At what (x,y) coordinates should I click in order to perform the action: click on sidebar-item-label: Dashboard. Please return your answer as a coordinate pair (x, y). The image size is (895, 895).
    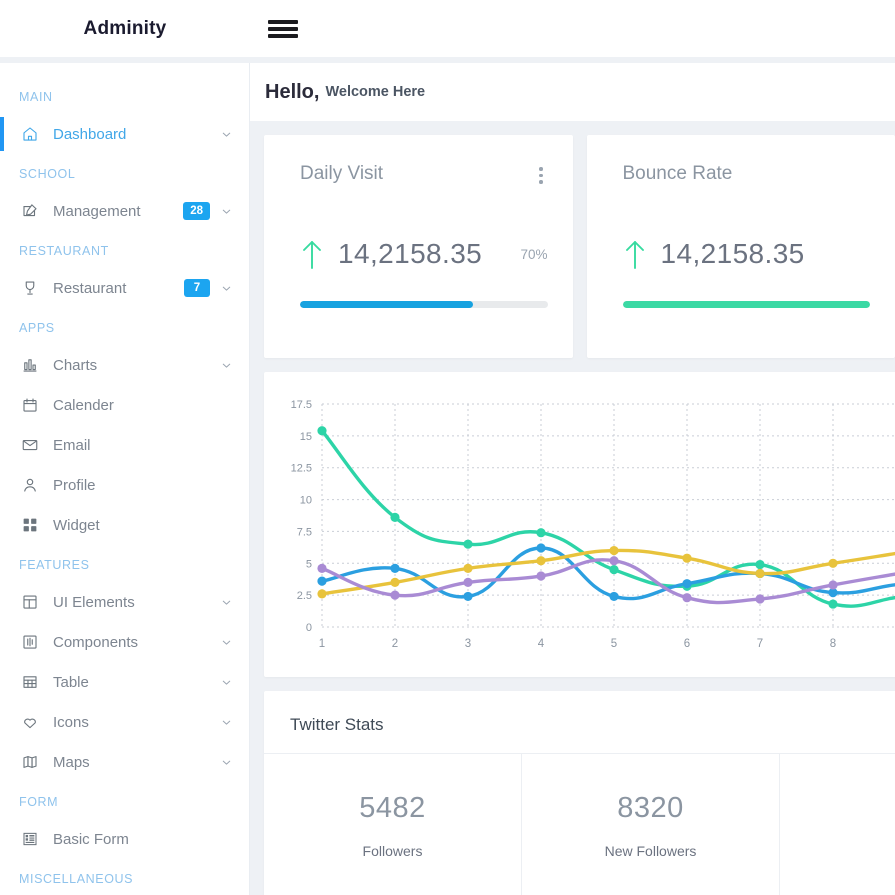
    Looking at the image, I should click on (90, 134).